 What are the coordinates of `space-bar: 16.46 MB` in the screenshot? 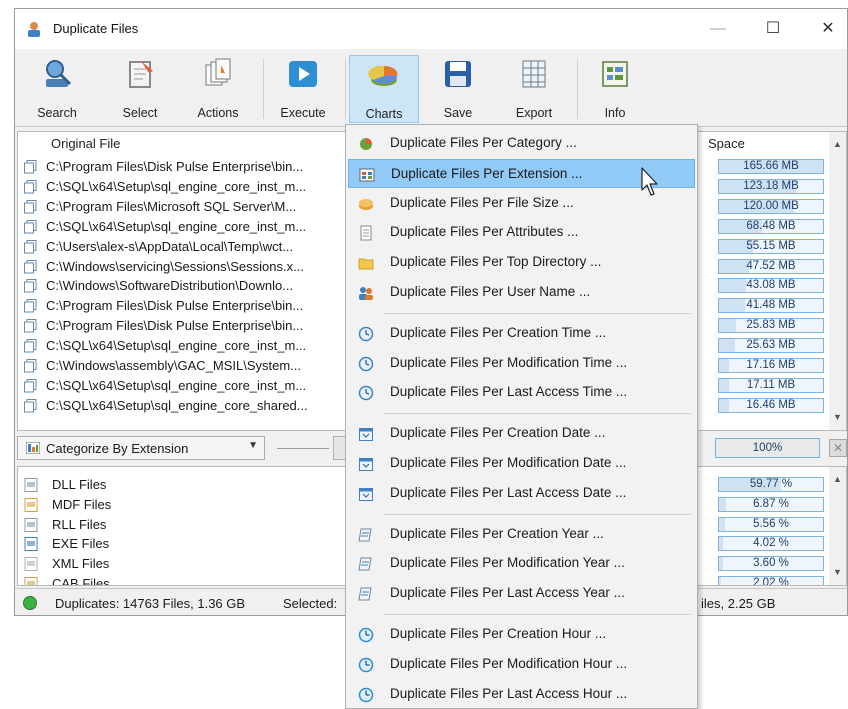 It's located at (771, 405).